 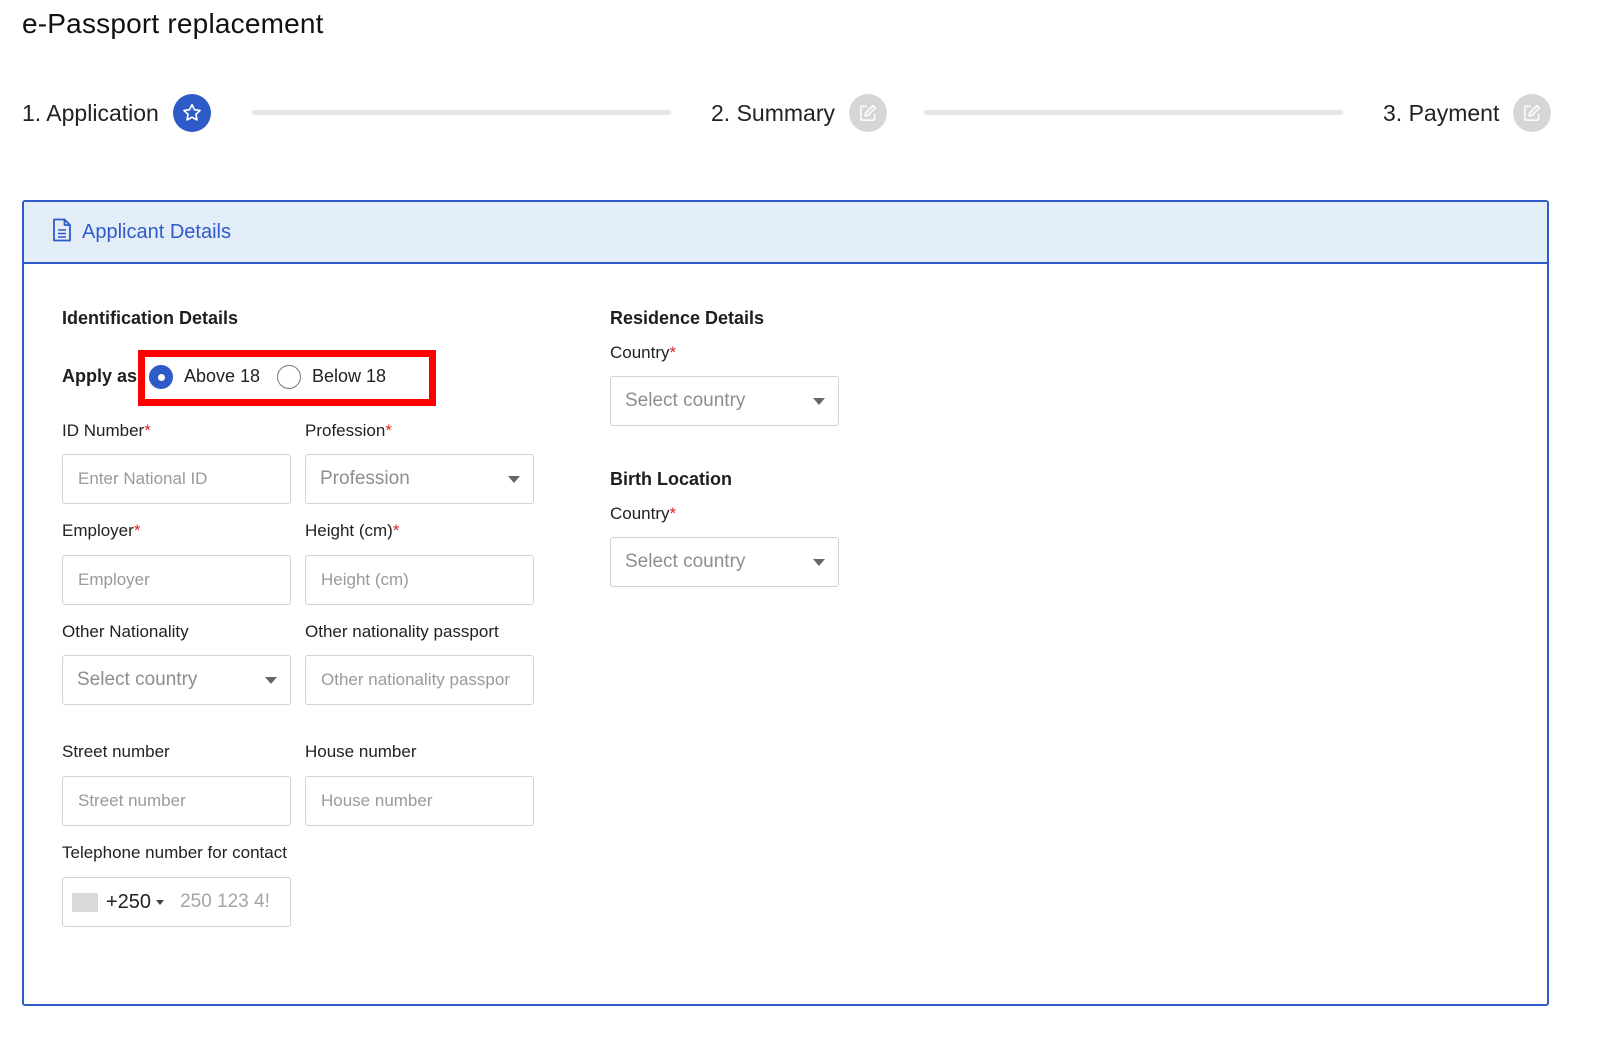 I want to click on document-icon, so click(x=62, y=232).